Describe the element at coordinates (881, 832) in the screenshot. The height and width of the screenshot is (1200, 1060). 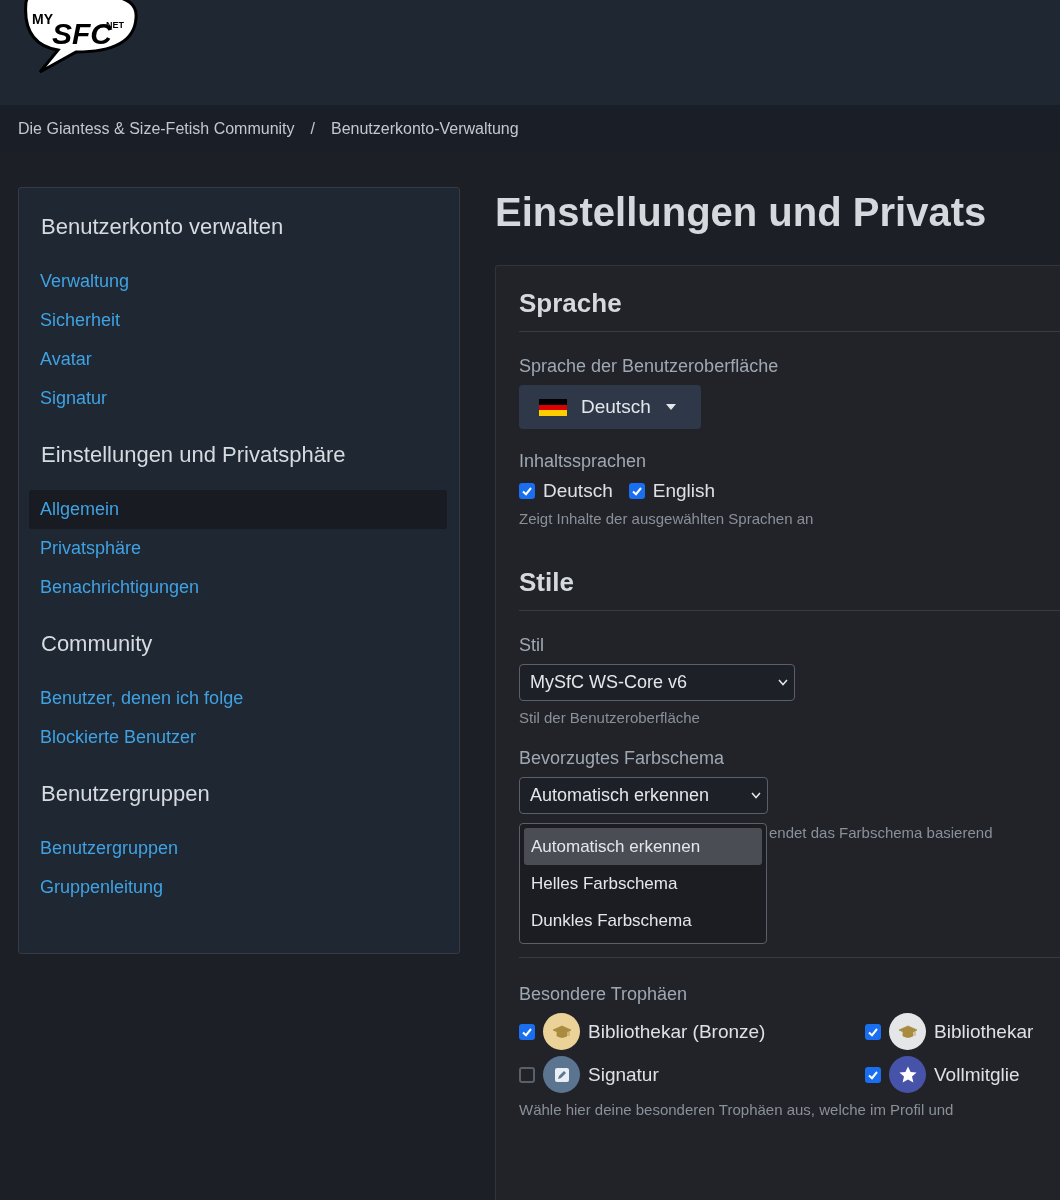
I see `help-text: endet das Farbschema basierend` at that location.